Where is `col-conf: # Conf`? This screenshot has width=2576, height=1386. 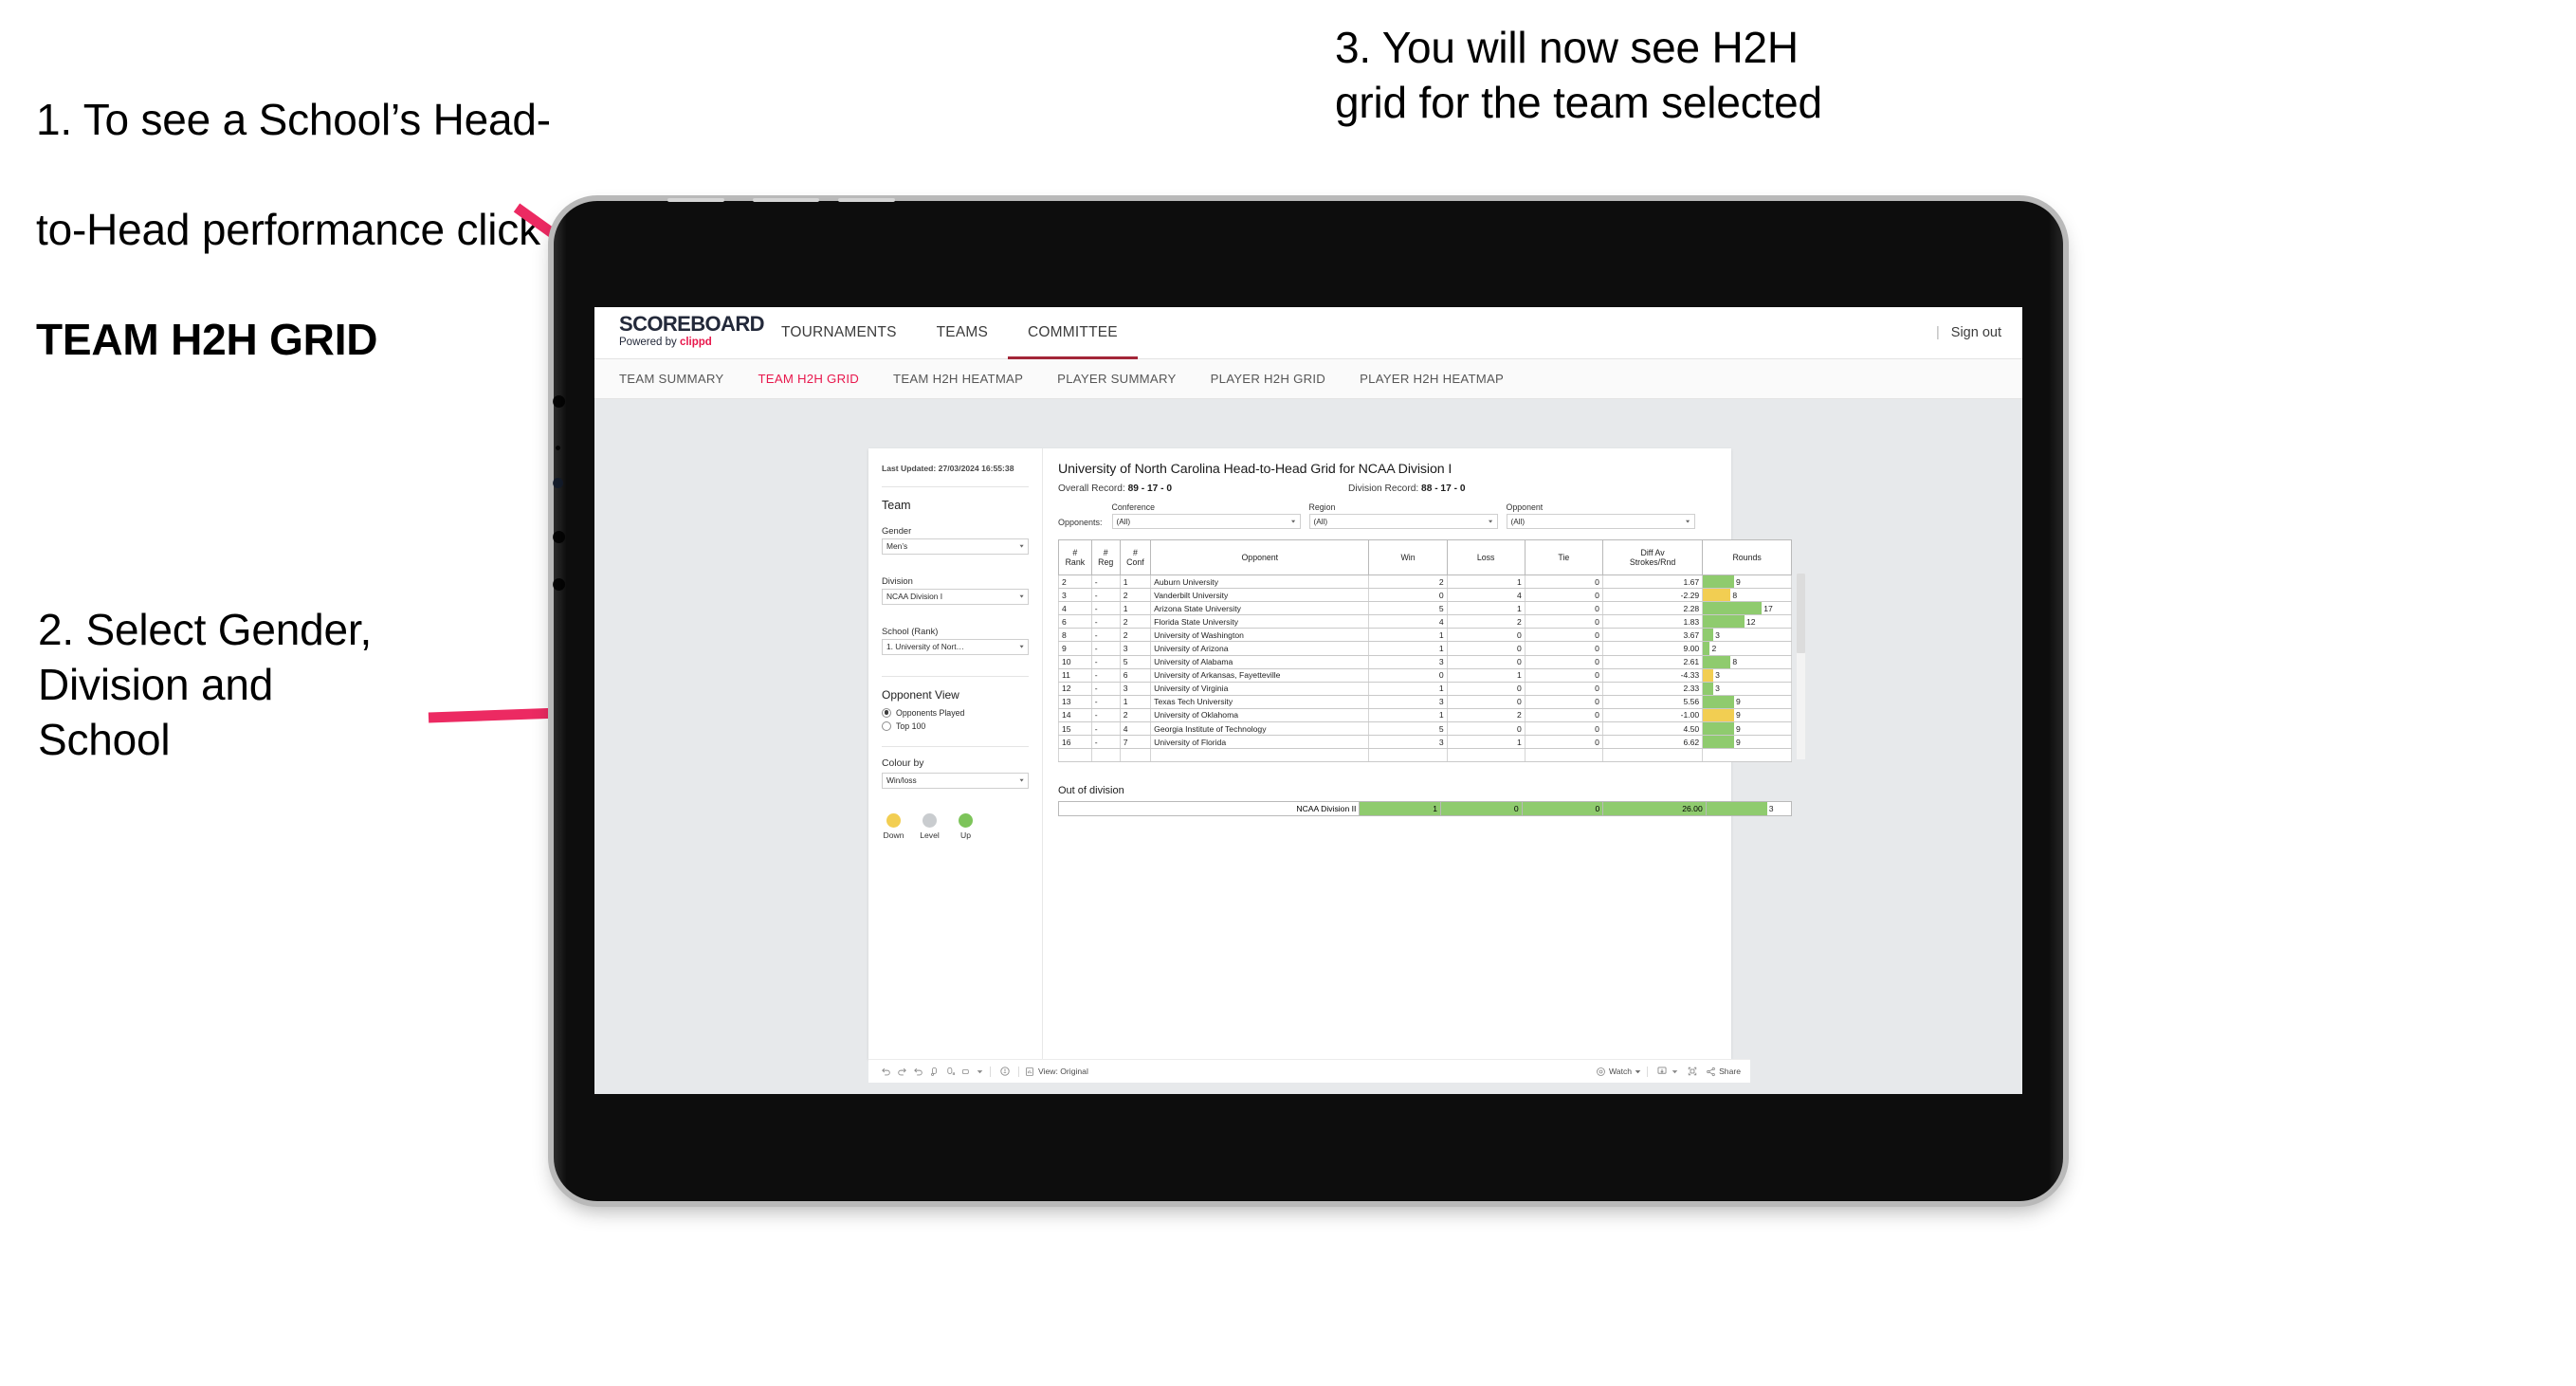 col-conf: # Conf is located at coordinates (1135, 557).